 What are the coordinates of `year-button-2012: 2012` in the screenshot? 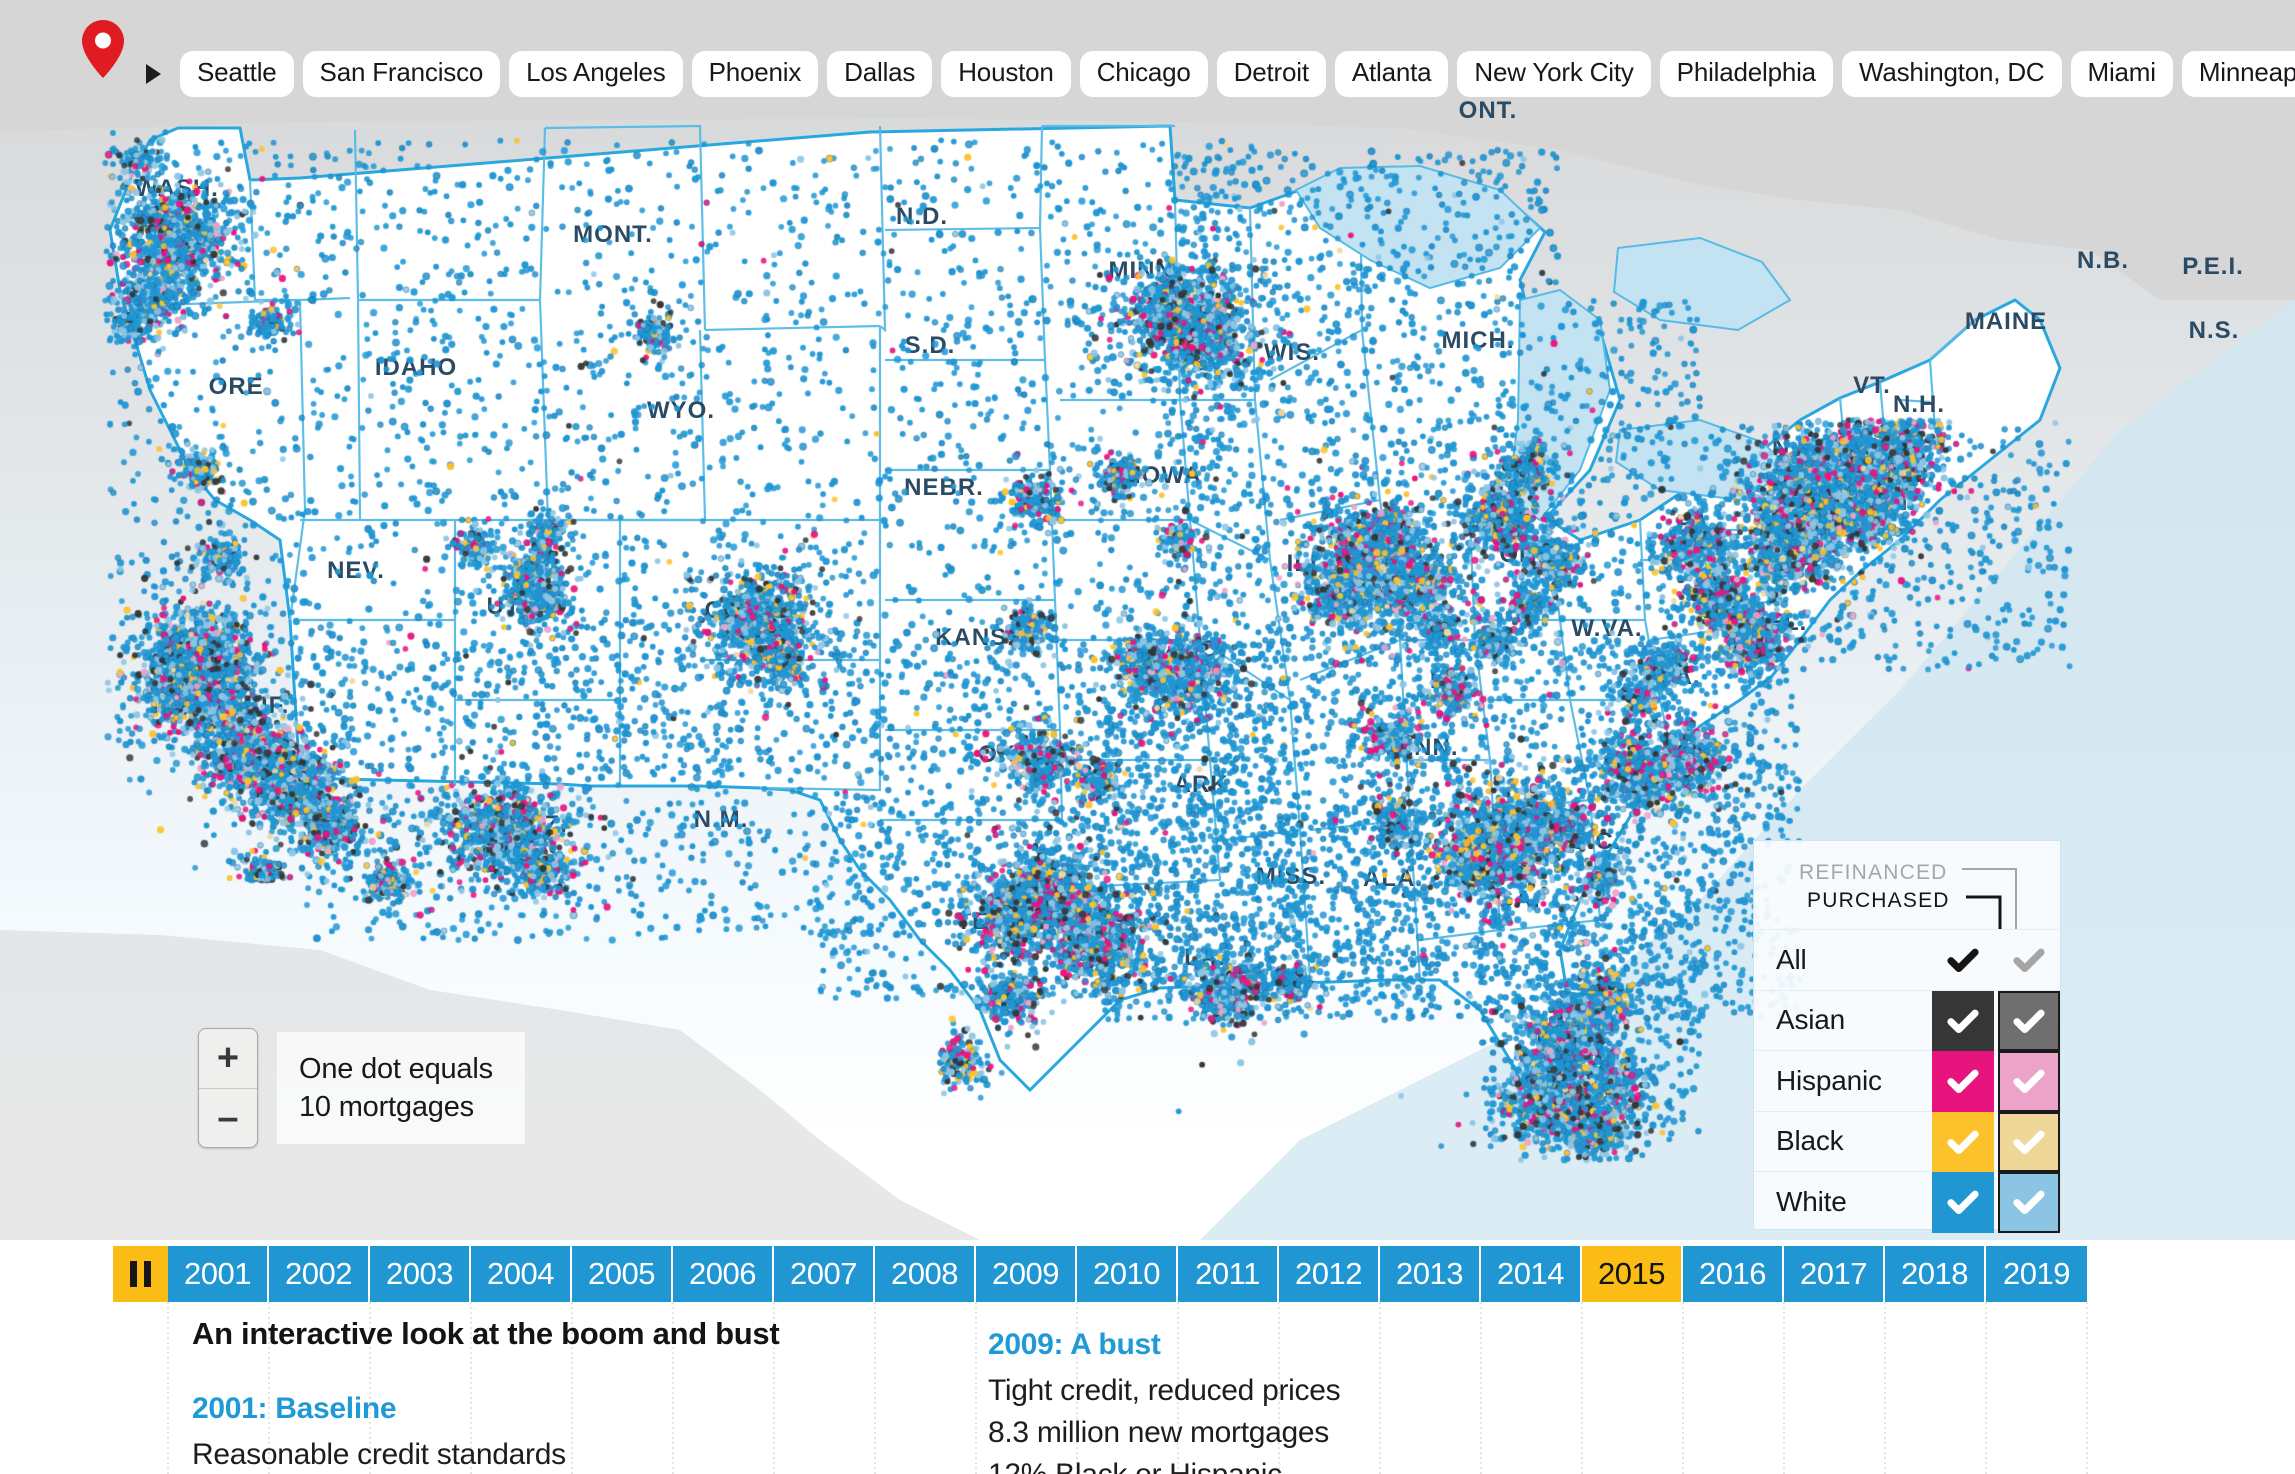 It's located at (1329, 1274).